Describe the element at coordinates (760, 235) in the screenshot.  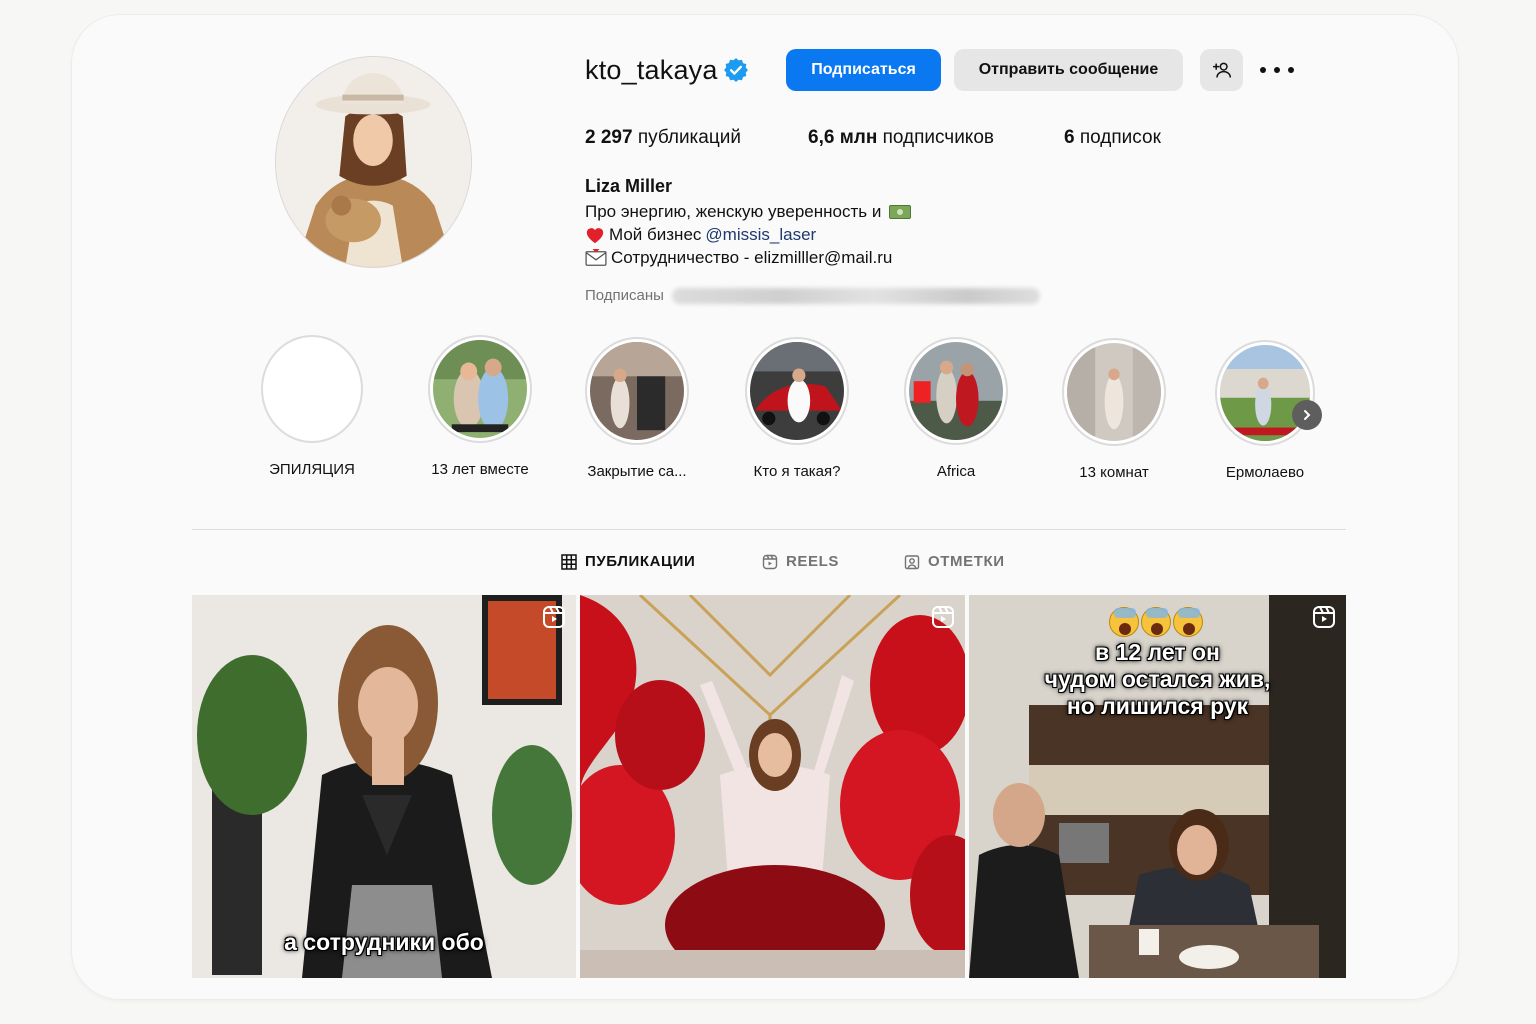
I see `business-mention-link: @missis_laser` at that location.